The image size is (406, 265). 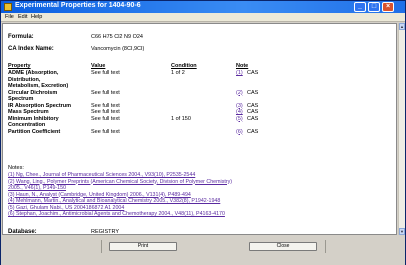 I want to click on minimize-button: _, so click(x=360, y=7).